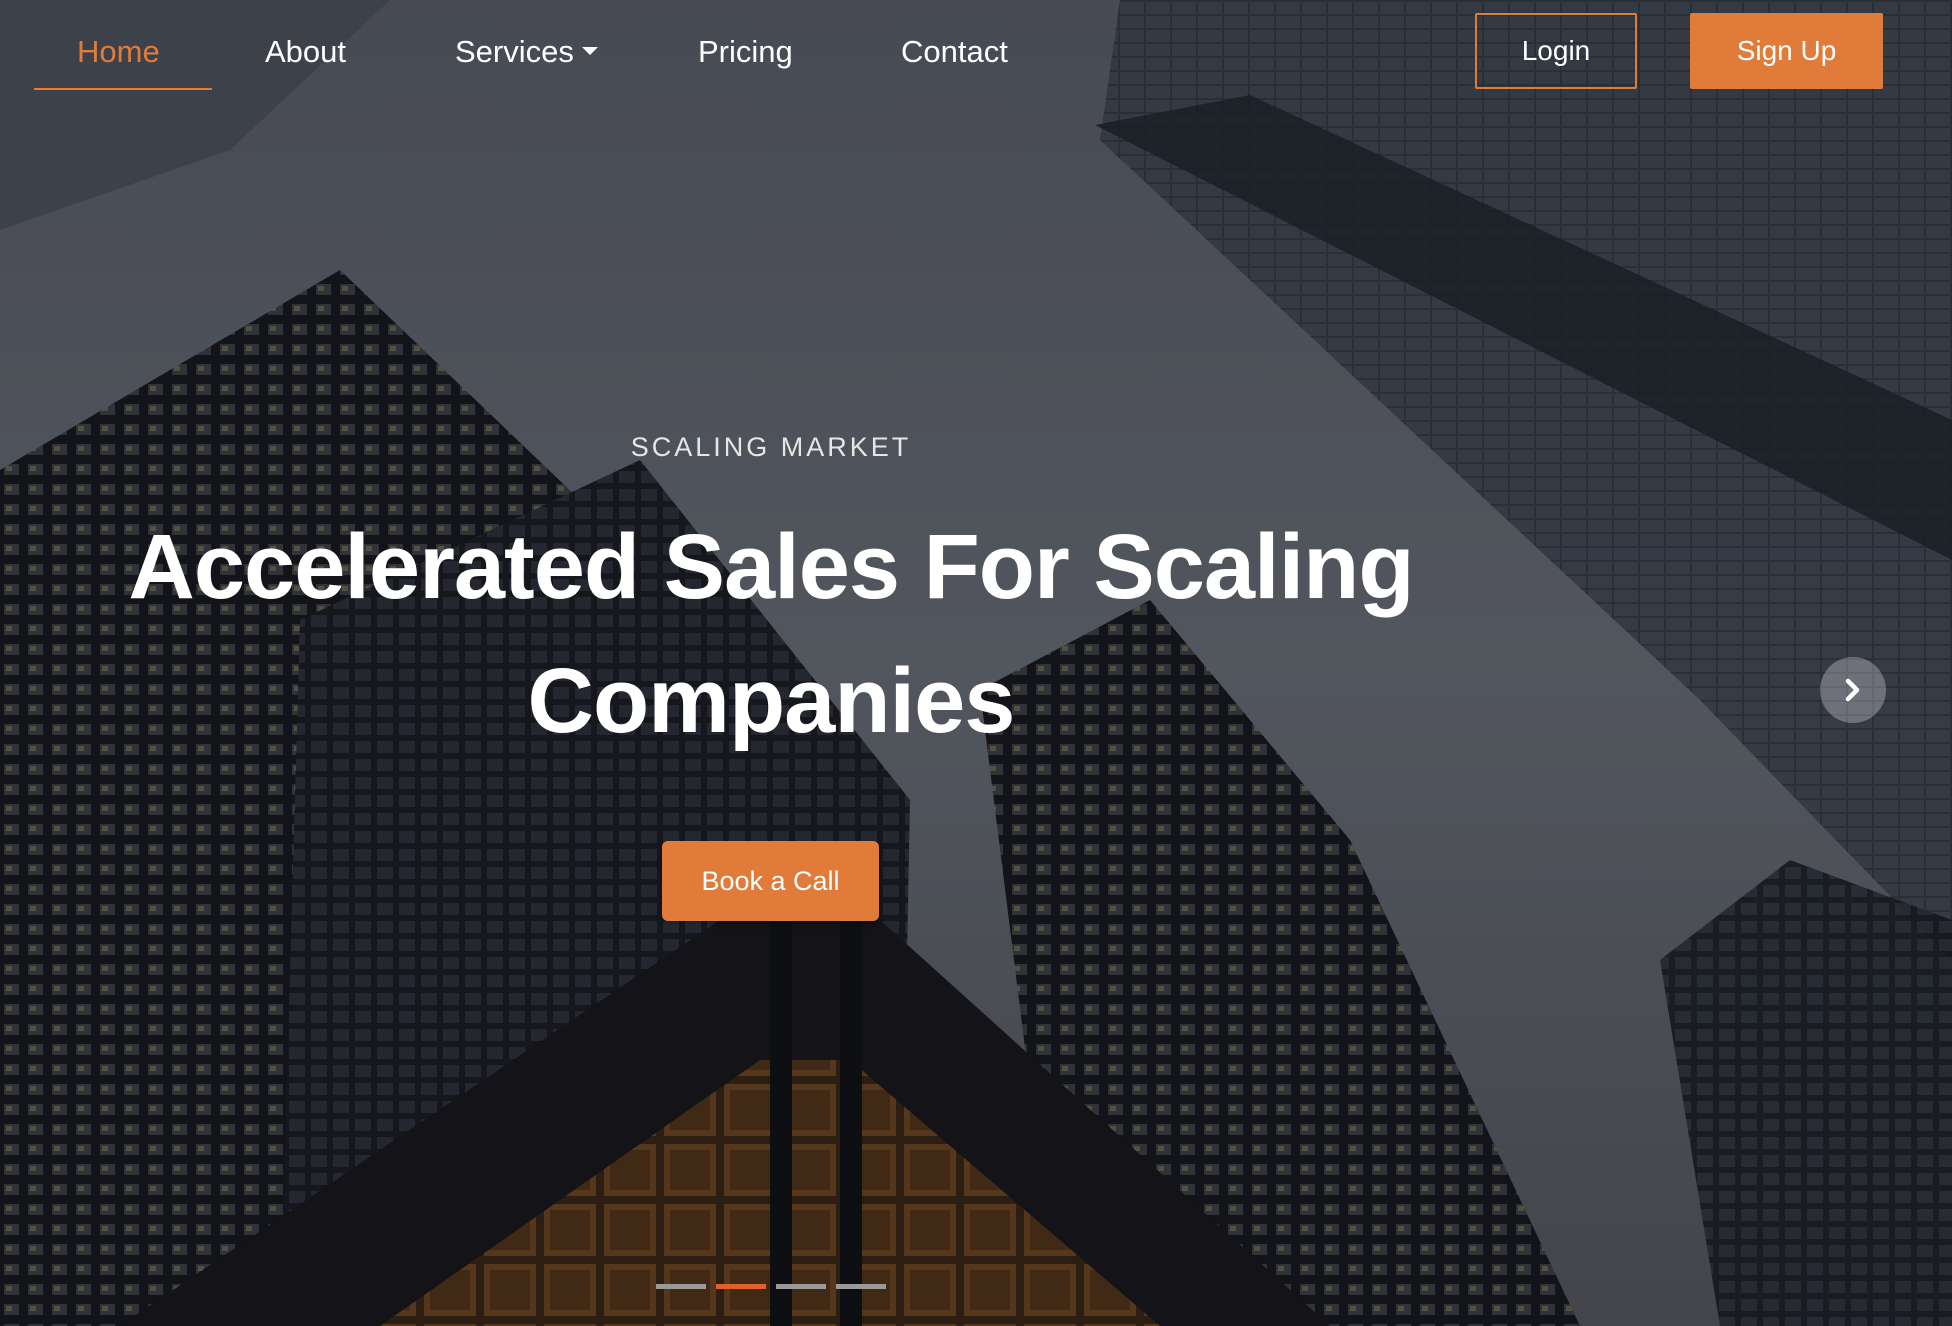 This screenshot has width=1952, height=1326. Describe the element at coordinates (118, 52) in the screenshot. I see `nav-link-home: Home` at that location.